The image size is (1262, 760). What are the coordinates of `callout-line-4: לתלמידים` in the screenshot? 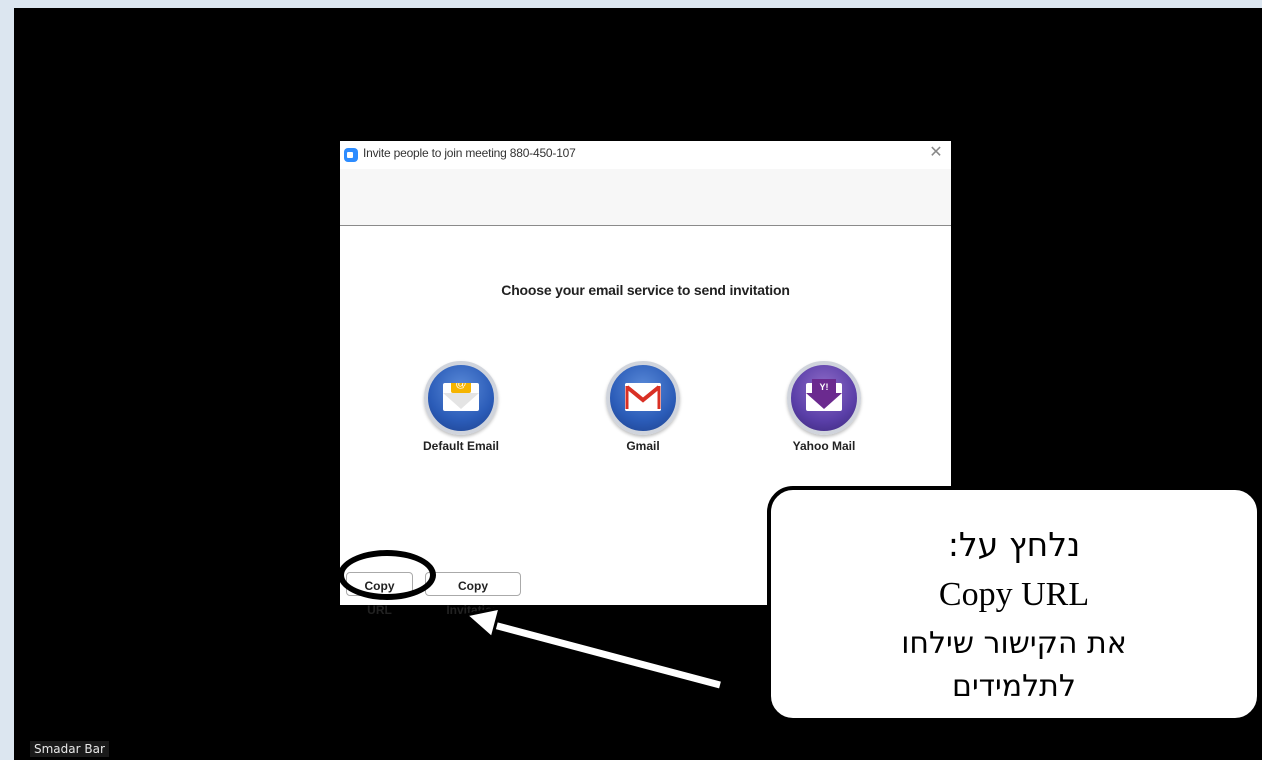 It's located at (1014, 686).